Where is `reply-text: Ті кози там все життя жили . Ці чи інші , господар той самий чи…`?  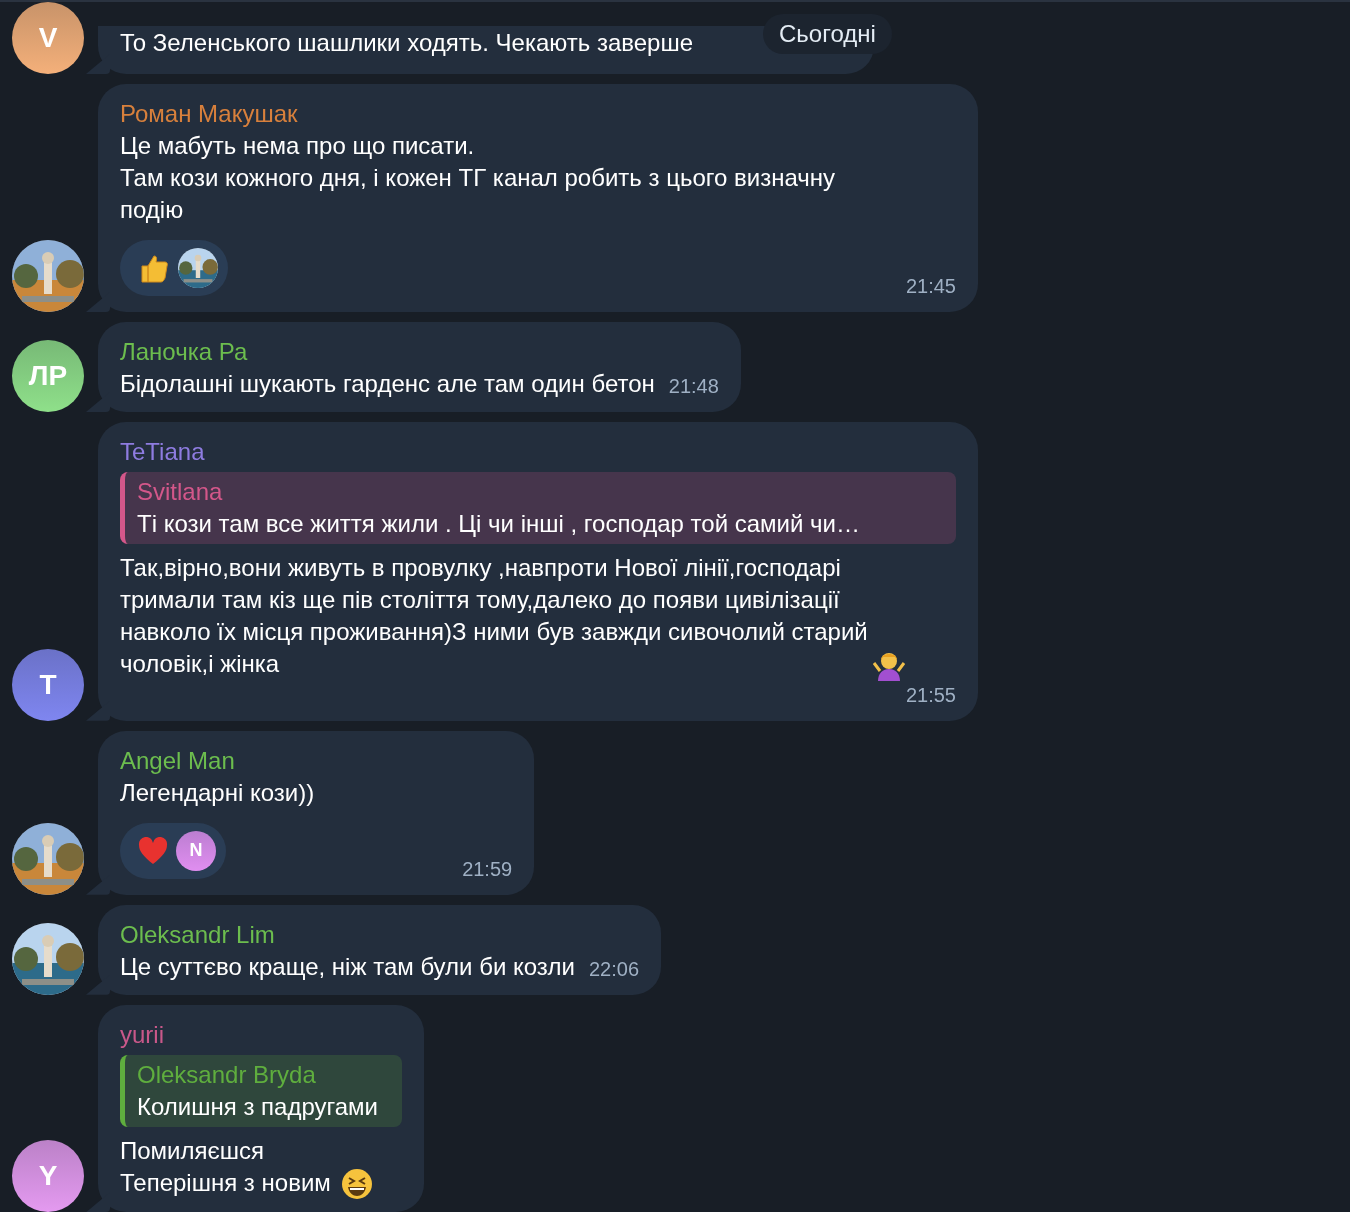
reply-text: Ті кози там все життя жили . Ці чи інші , господар той самий чи… is located at coordinates (499, 524).